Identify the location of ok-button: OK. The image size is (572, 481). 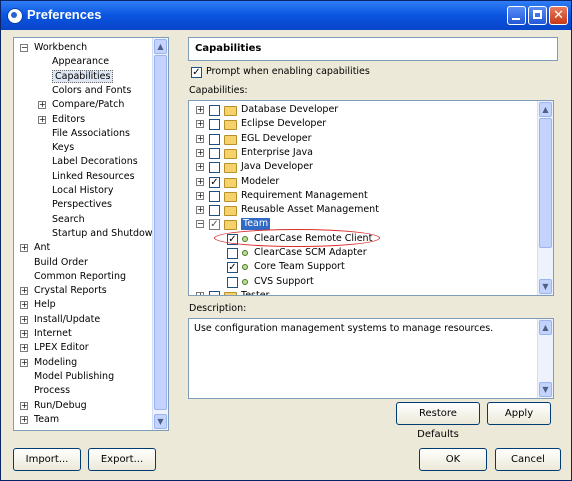
(453, 459).